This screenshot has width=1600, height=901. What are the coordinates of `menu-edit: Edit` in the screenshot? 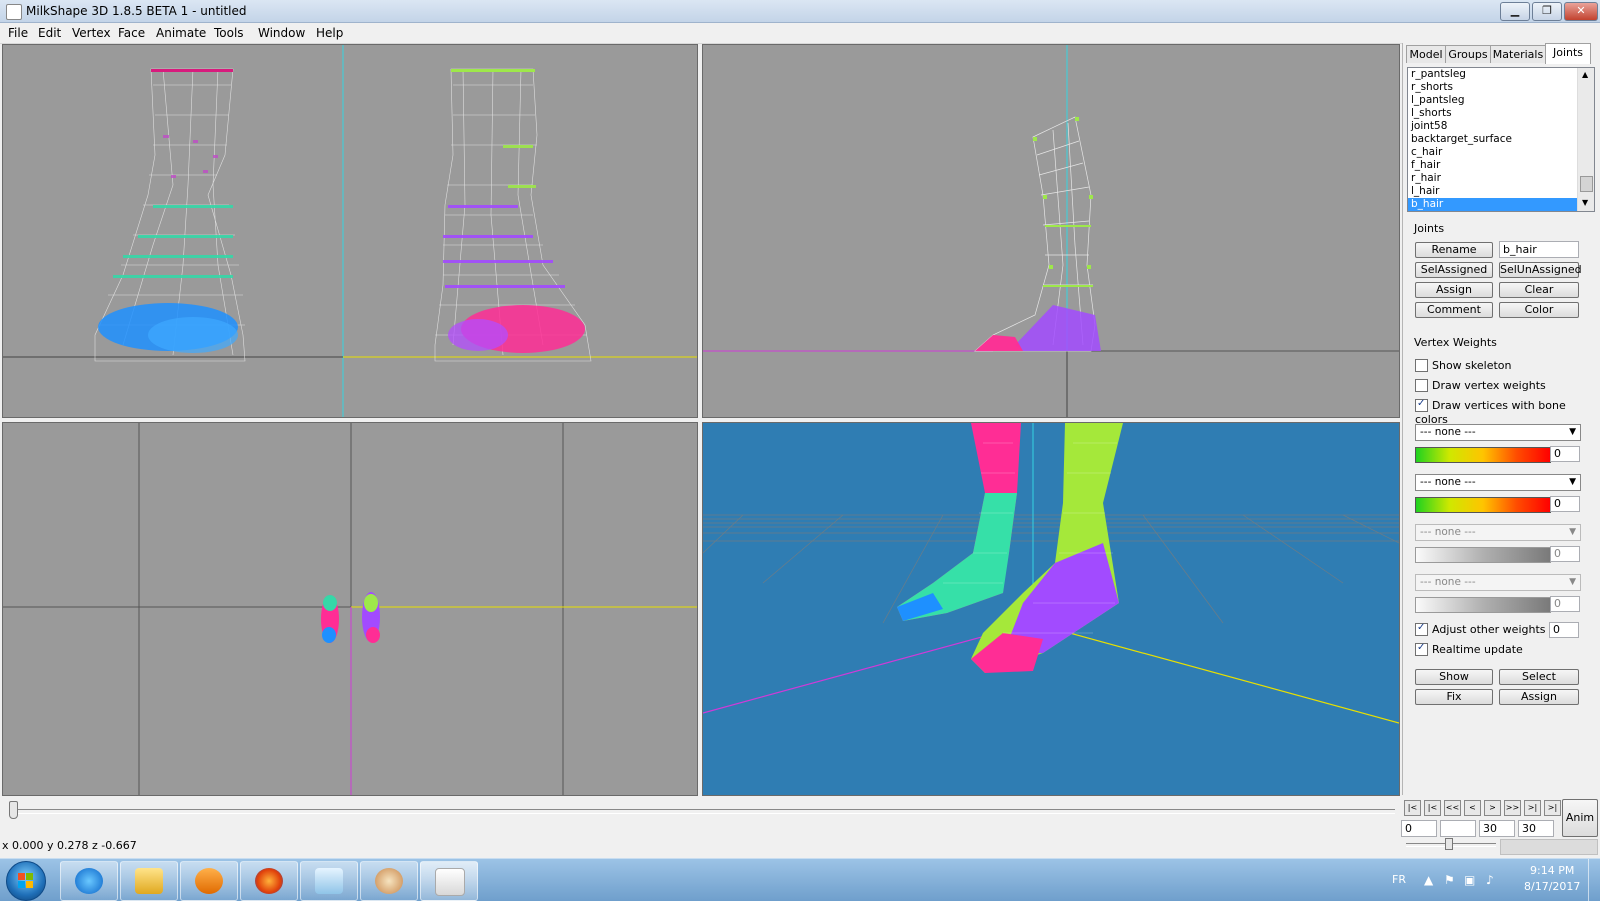 It's located at (49, 33).